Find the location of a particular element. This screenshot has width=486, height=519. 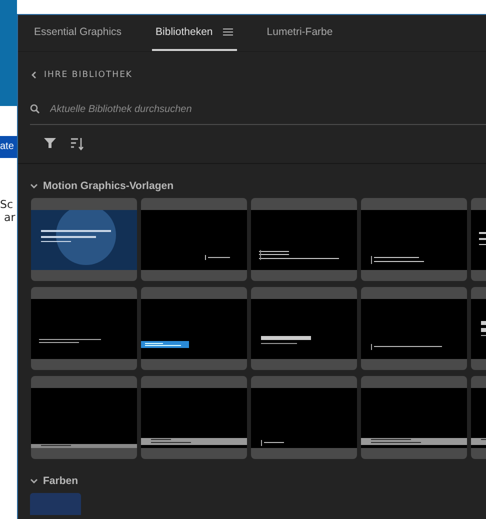

window-text: Sc is located at coordinates (7, 204).